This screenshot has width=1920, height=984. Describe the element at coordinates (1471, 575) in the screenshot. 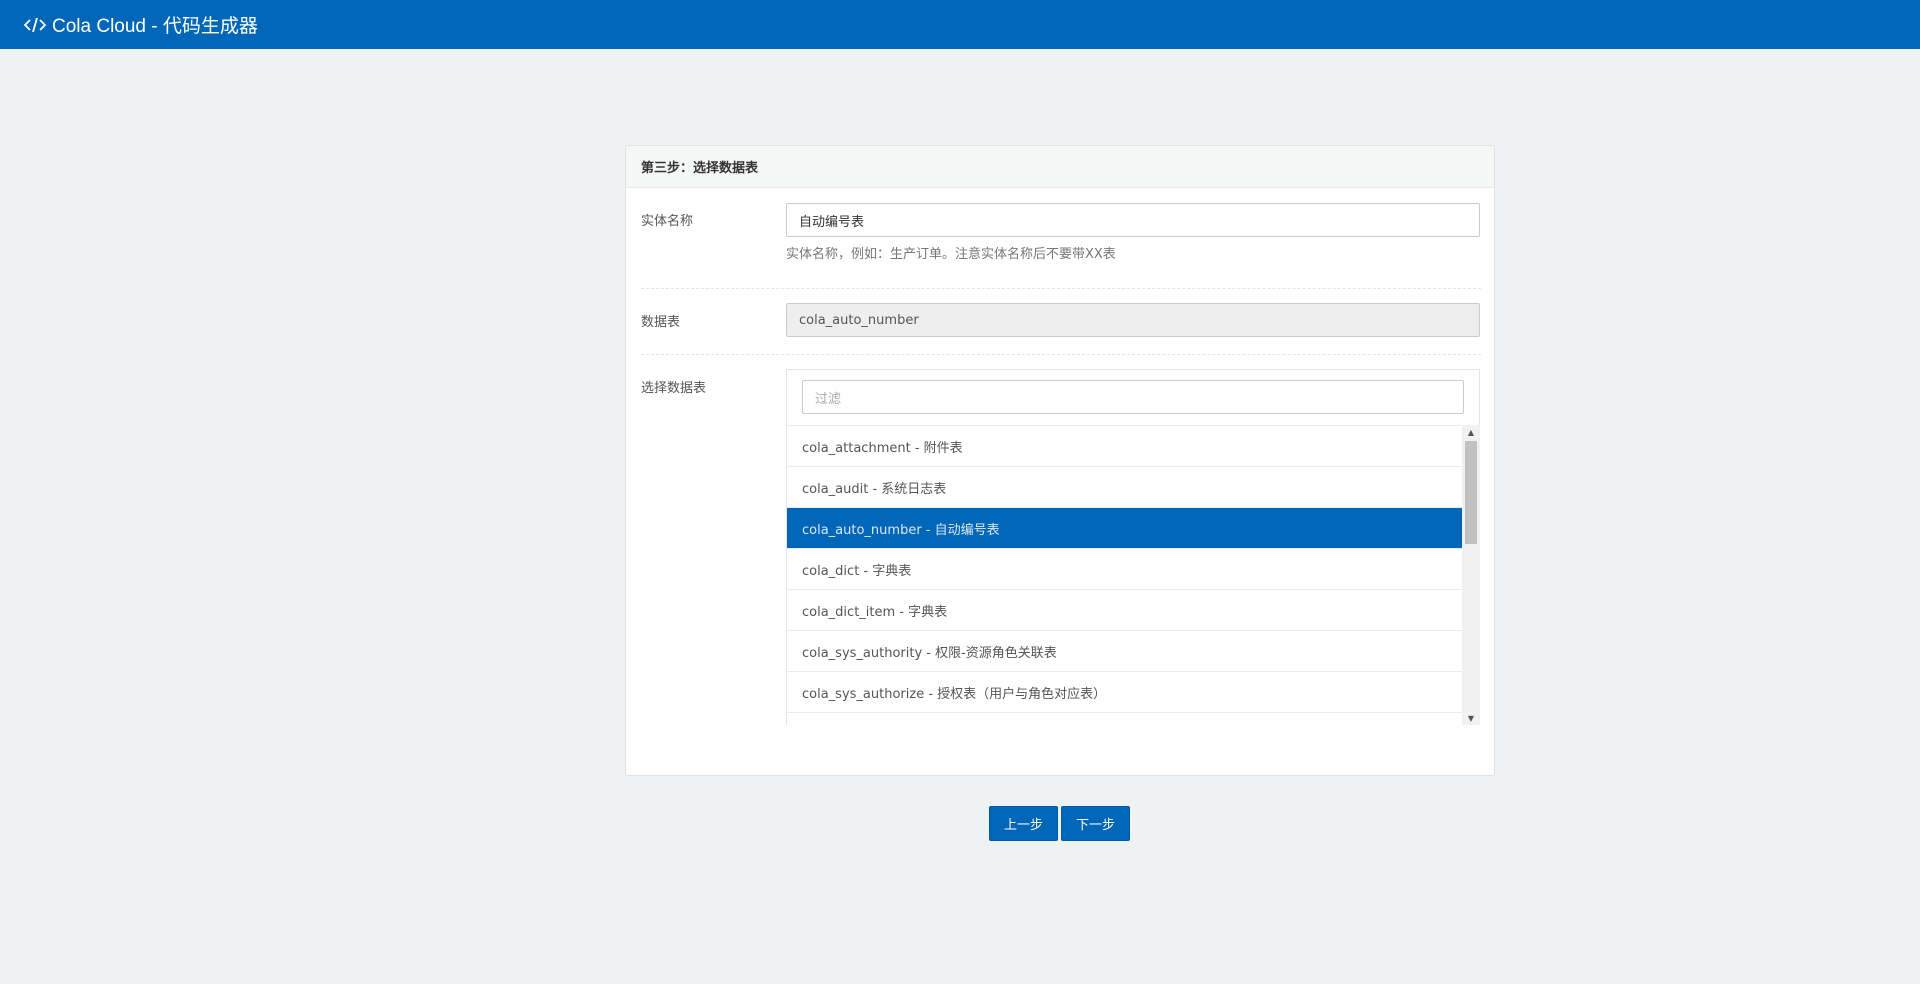

I see `list-scrollbar: ▲ ▼` at that location.